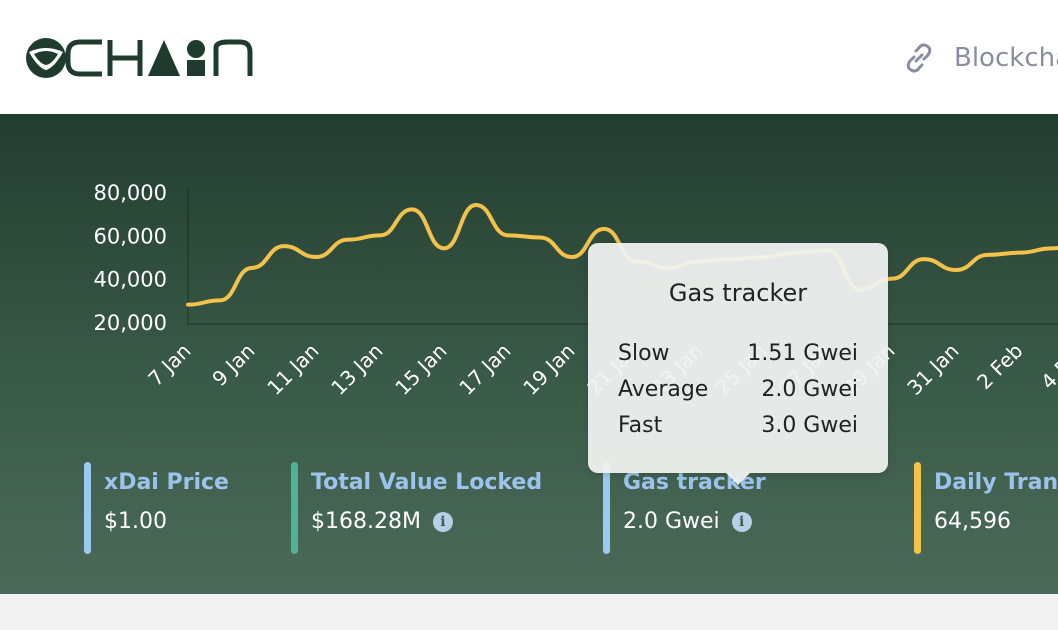 The width and height of the screenshot is (1058, 630). What do you see at coordinates (130, 280) in the screenshot?
I see `y-tick-label: 40,000` at bounding box center [130, 280].